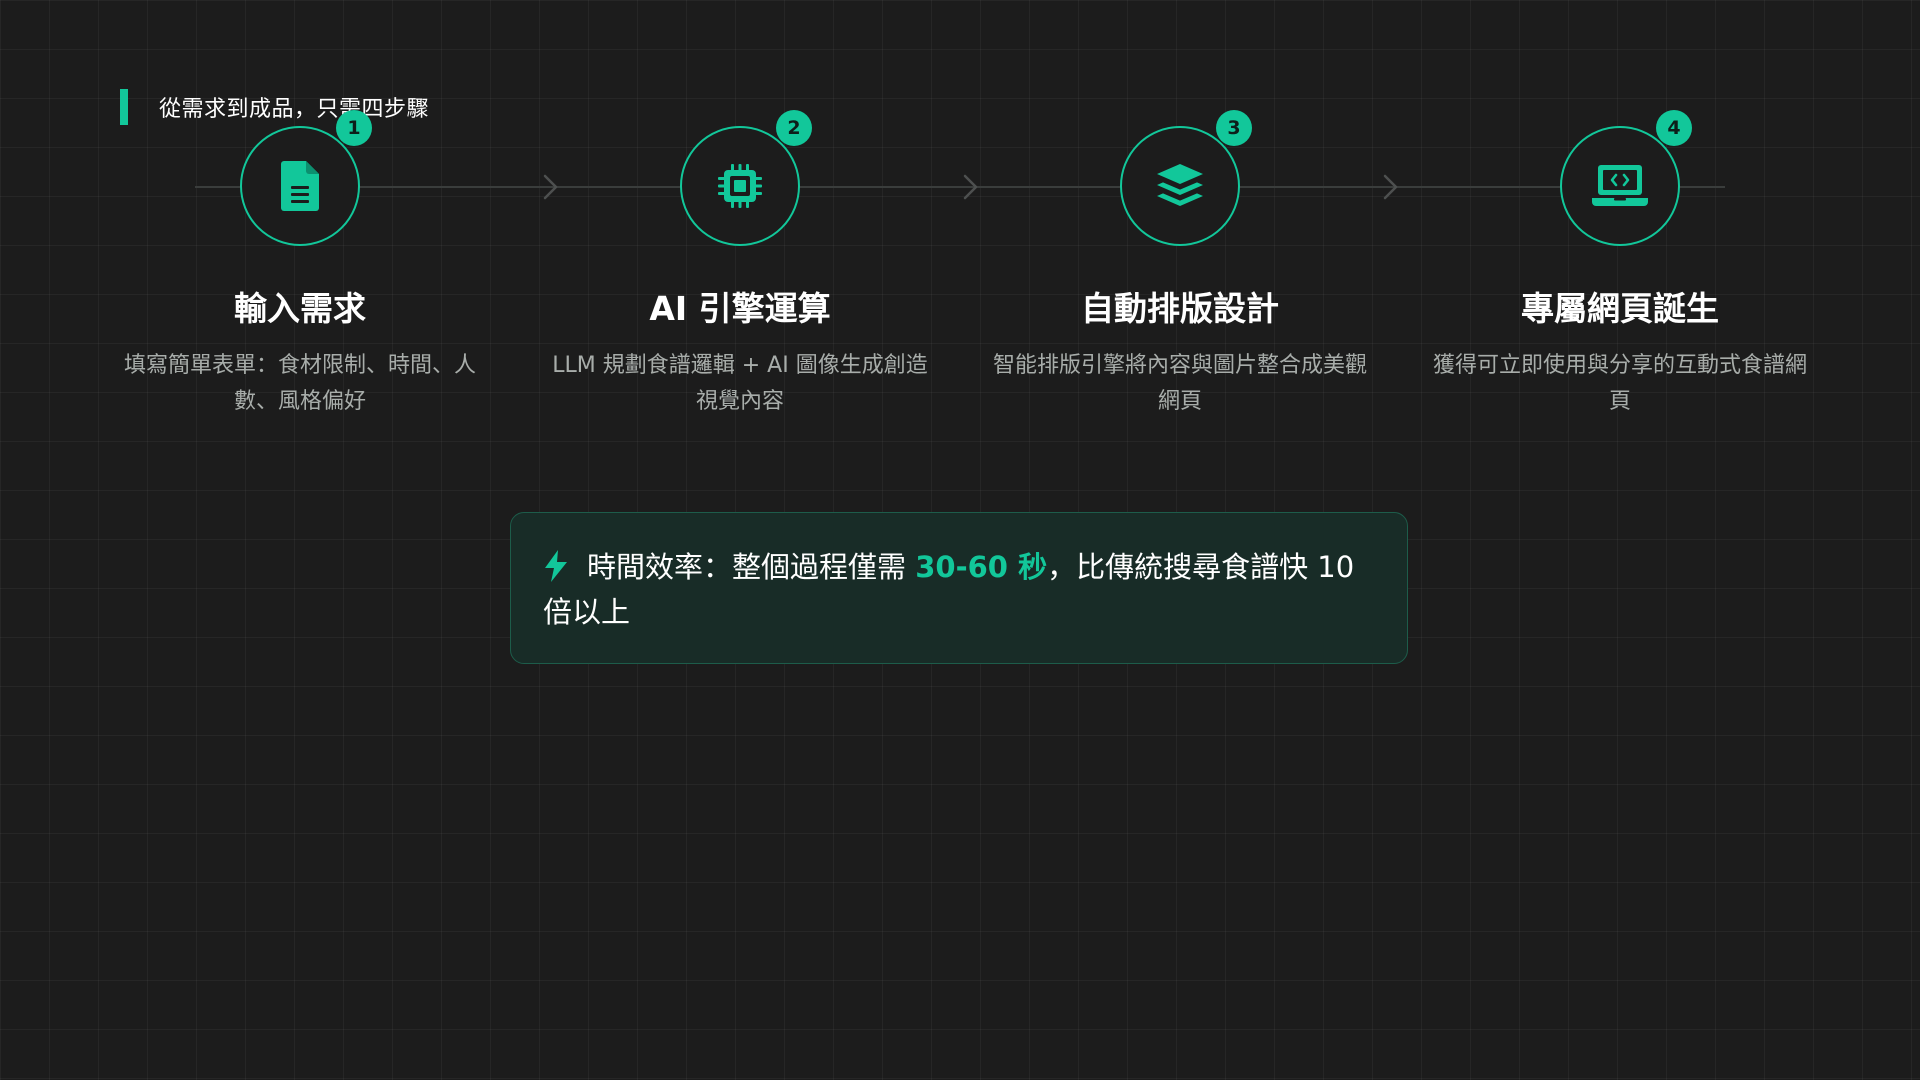 This screenshot has height=1080, width=1920. I want to click on callout-text-prefix: 時間效率：整個過程僅需, so click(751, 567).